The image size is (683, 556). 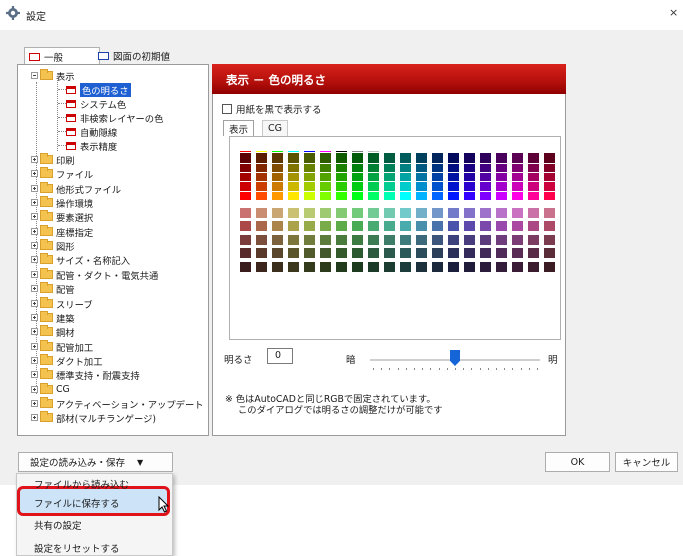 I want to click on tree-item-folder: 標準支持・耐震支持, so click(x=85, y=375).